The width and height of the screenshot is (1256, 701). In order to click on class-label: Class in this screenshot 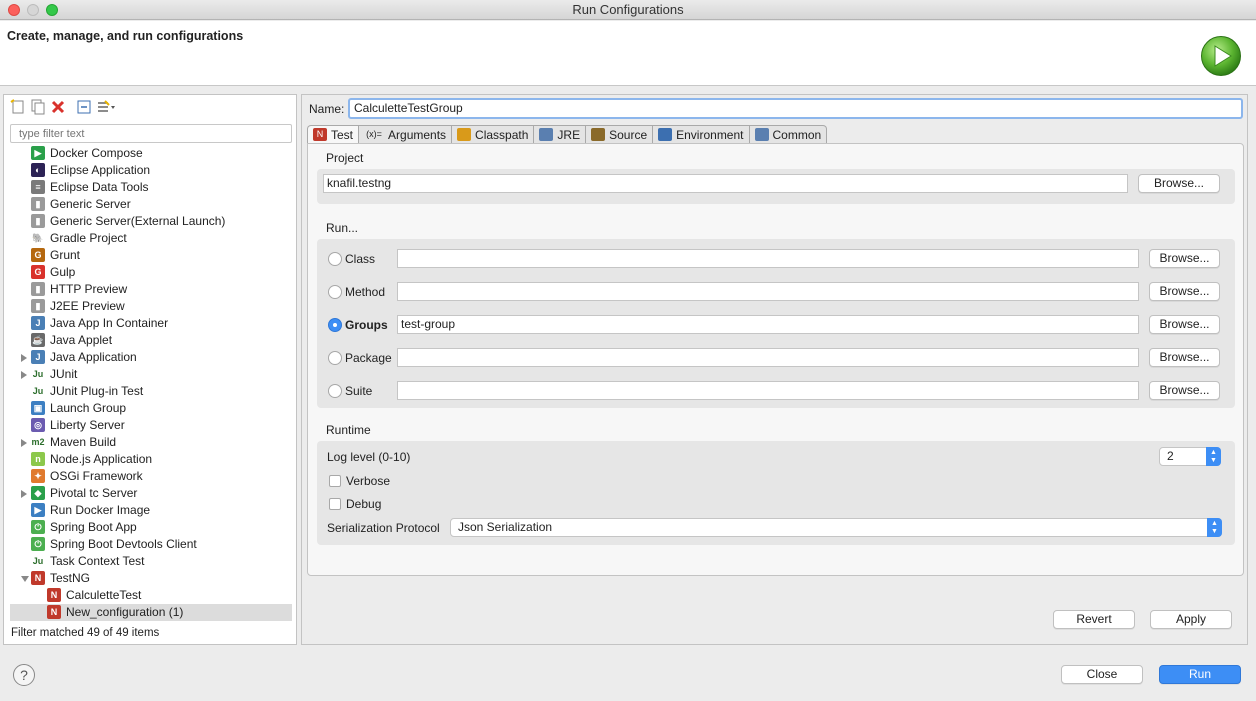, I will do `click(360, 259)`.